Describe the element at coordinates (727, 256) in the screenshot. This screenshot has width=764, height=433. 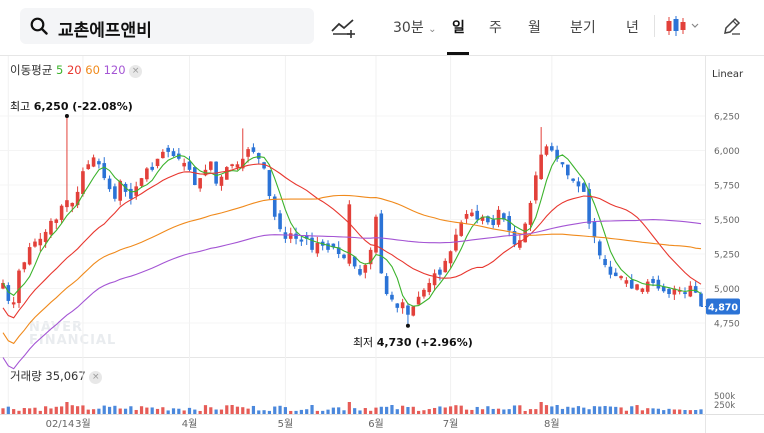
I see `y-tick-label: 5,250` at that location.